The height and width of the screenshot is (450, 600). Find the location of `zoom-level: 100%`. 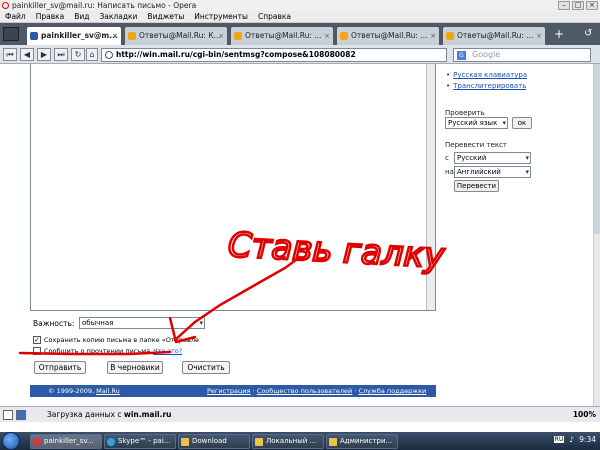

zoom-level: 100% is located at coordinates (584, 414).